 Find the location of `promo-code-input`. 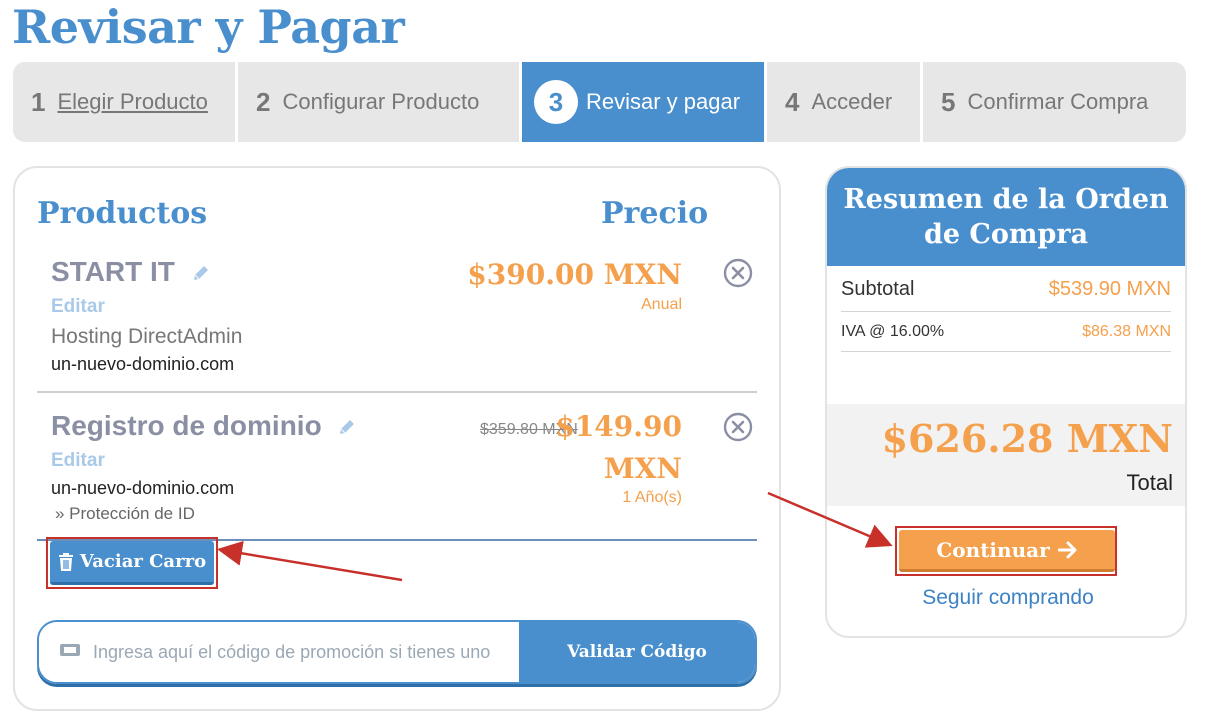

promo-code-input is located at coordinates (303, 652).